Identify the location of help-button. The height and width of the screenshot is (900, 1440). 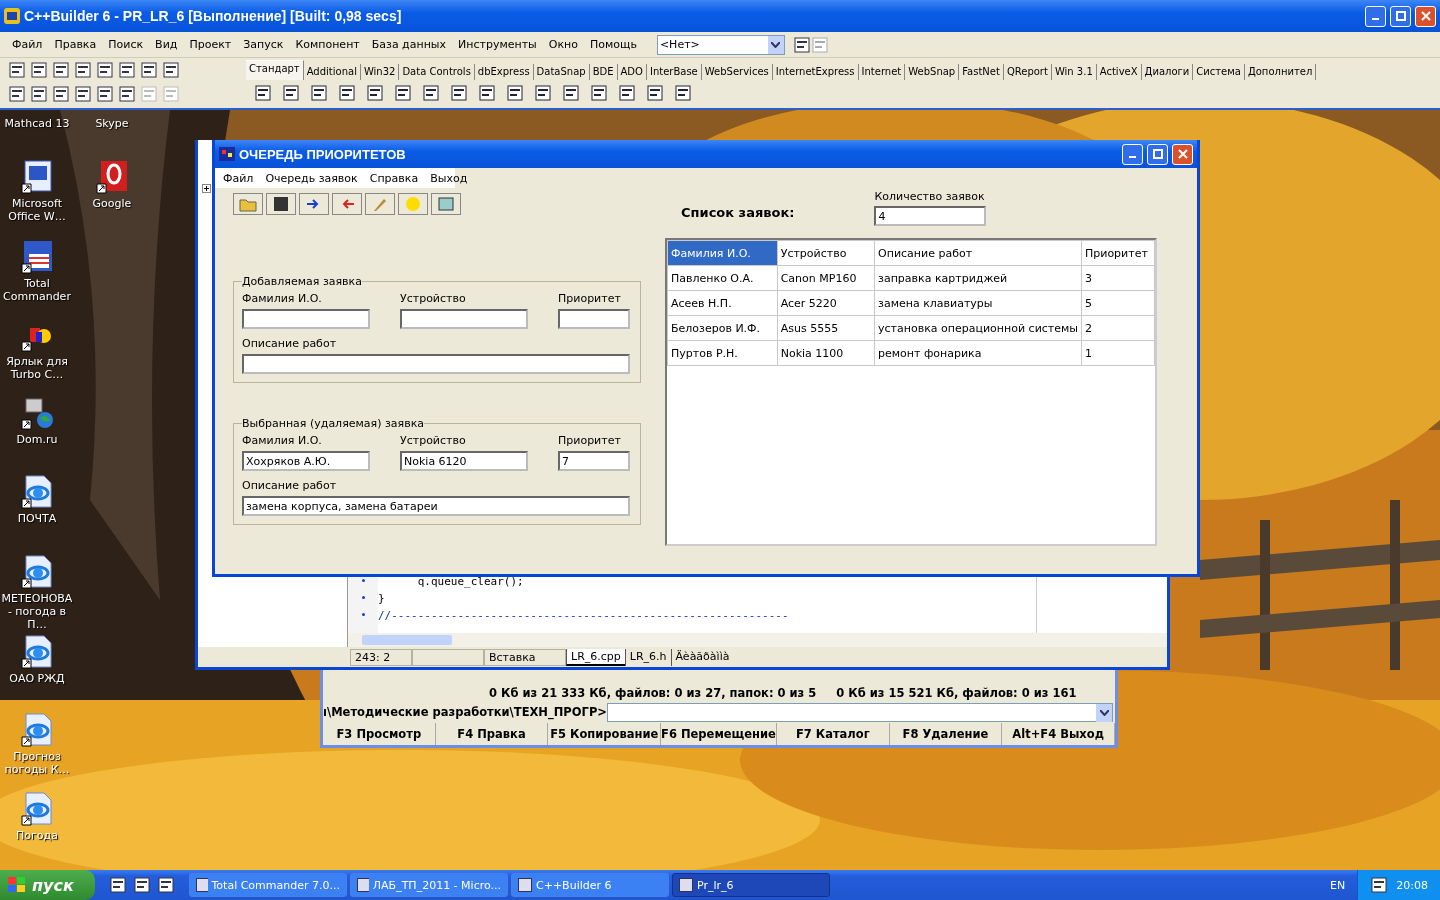
(413, 204).